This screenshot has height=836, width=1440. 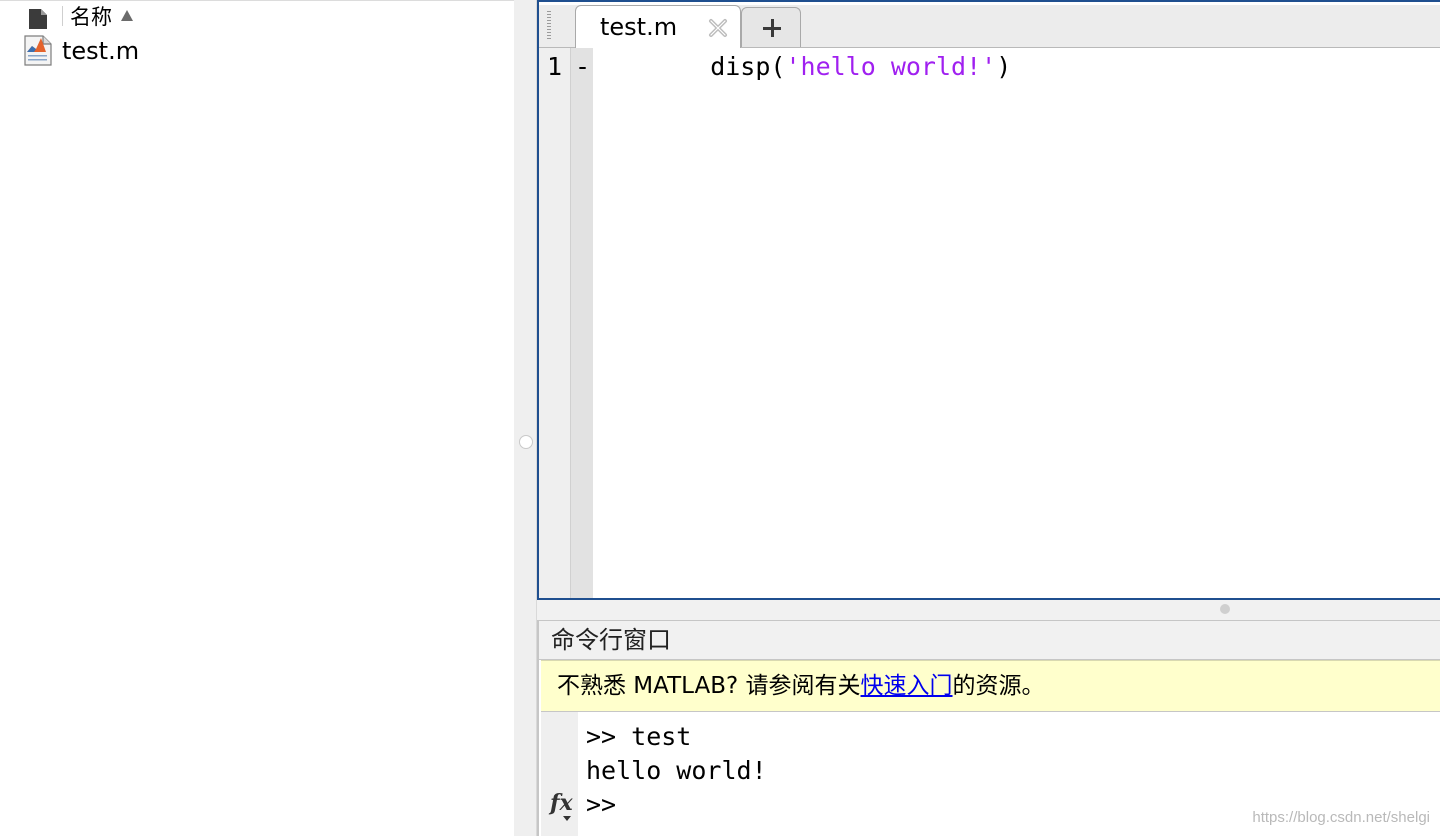 What do you see at coordinates (891, 66) in the screenshot?
I see `string-literal: 'hello world!'` at bounding box center [891, 66].